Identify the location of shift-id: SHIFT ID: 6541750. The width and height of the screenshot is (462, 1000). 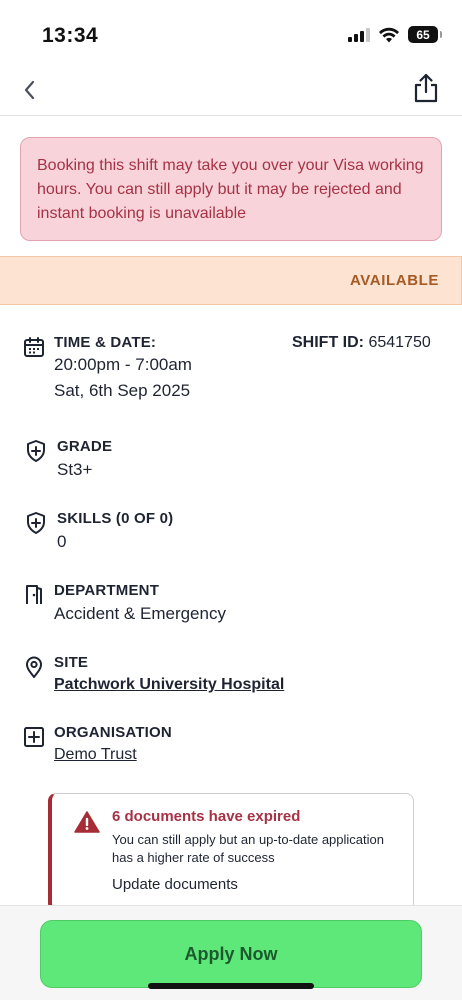
(361, 343).